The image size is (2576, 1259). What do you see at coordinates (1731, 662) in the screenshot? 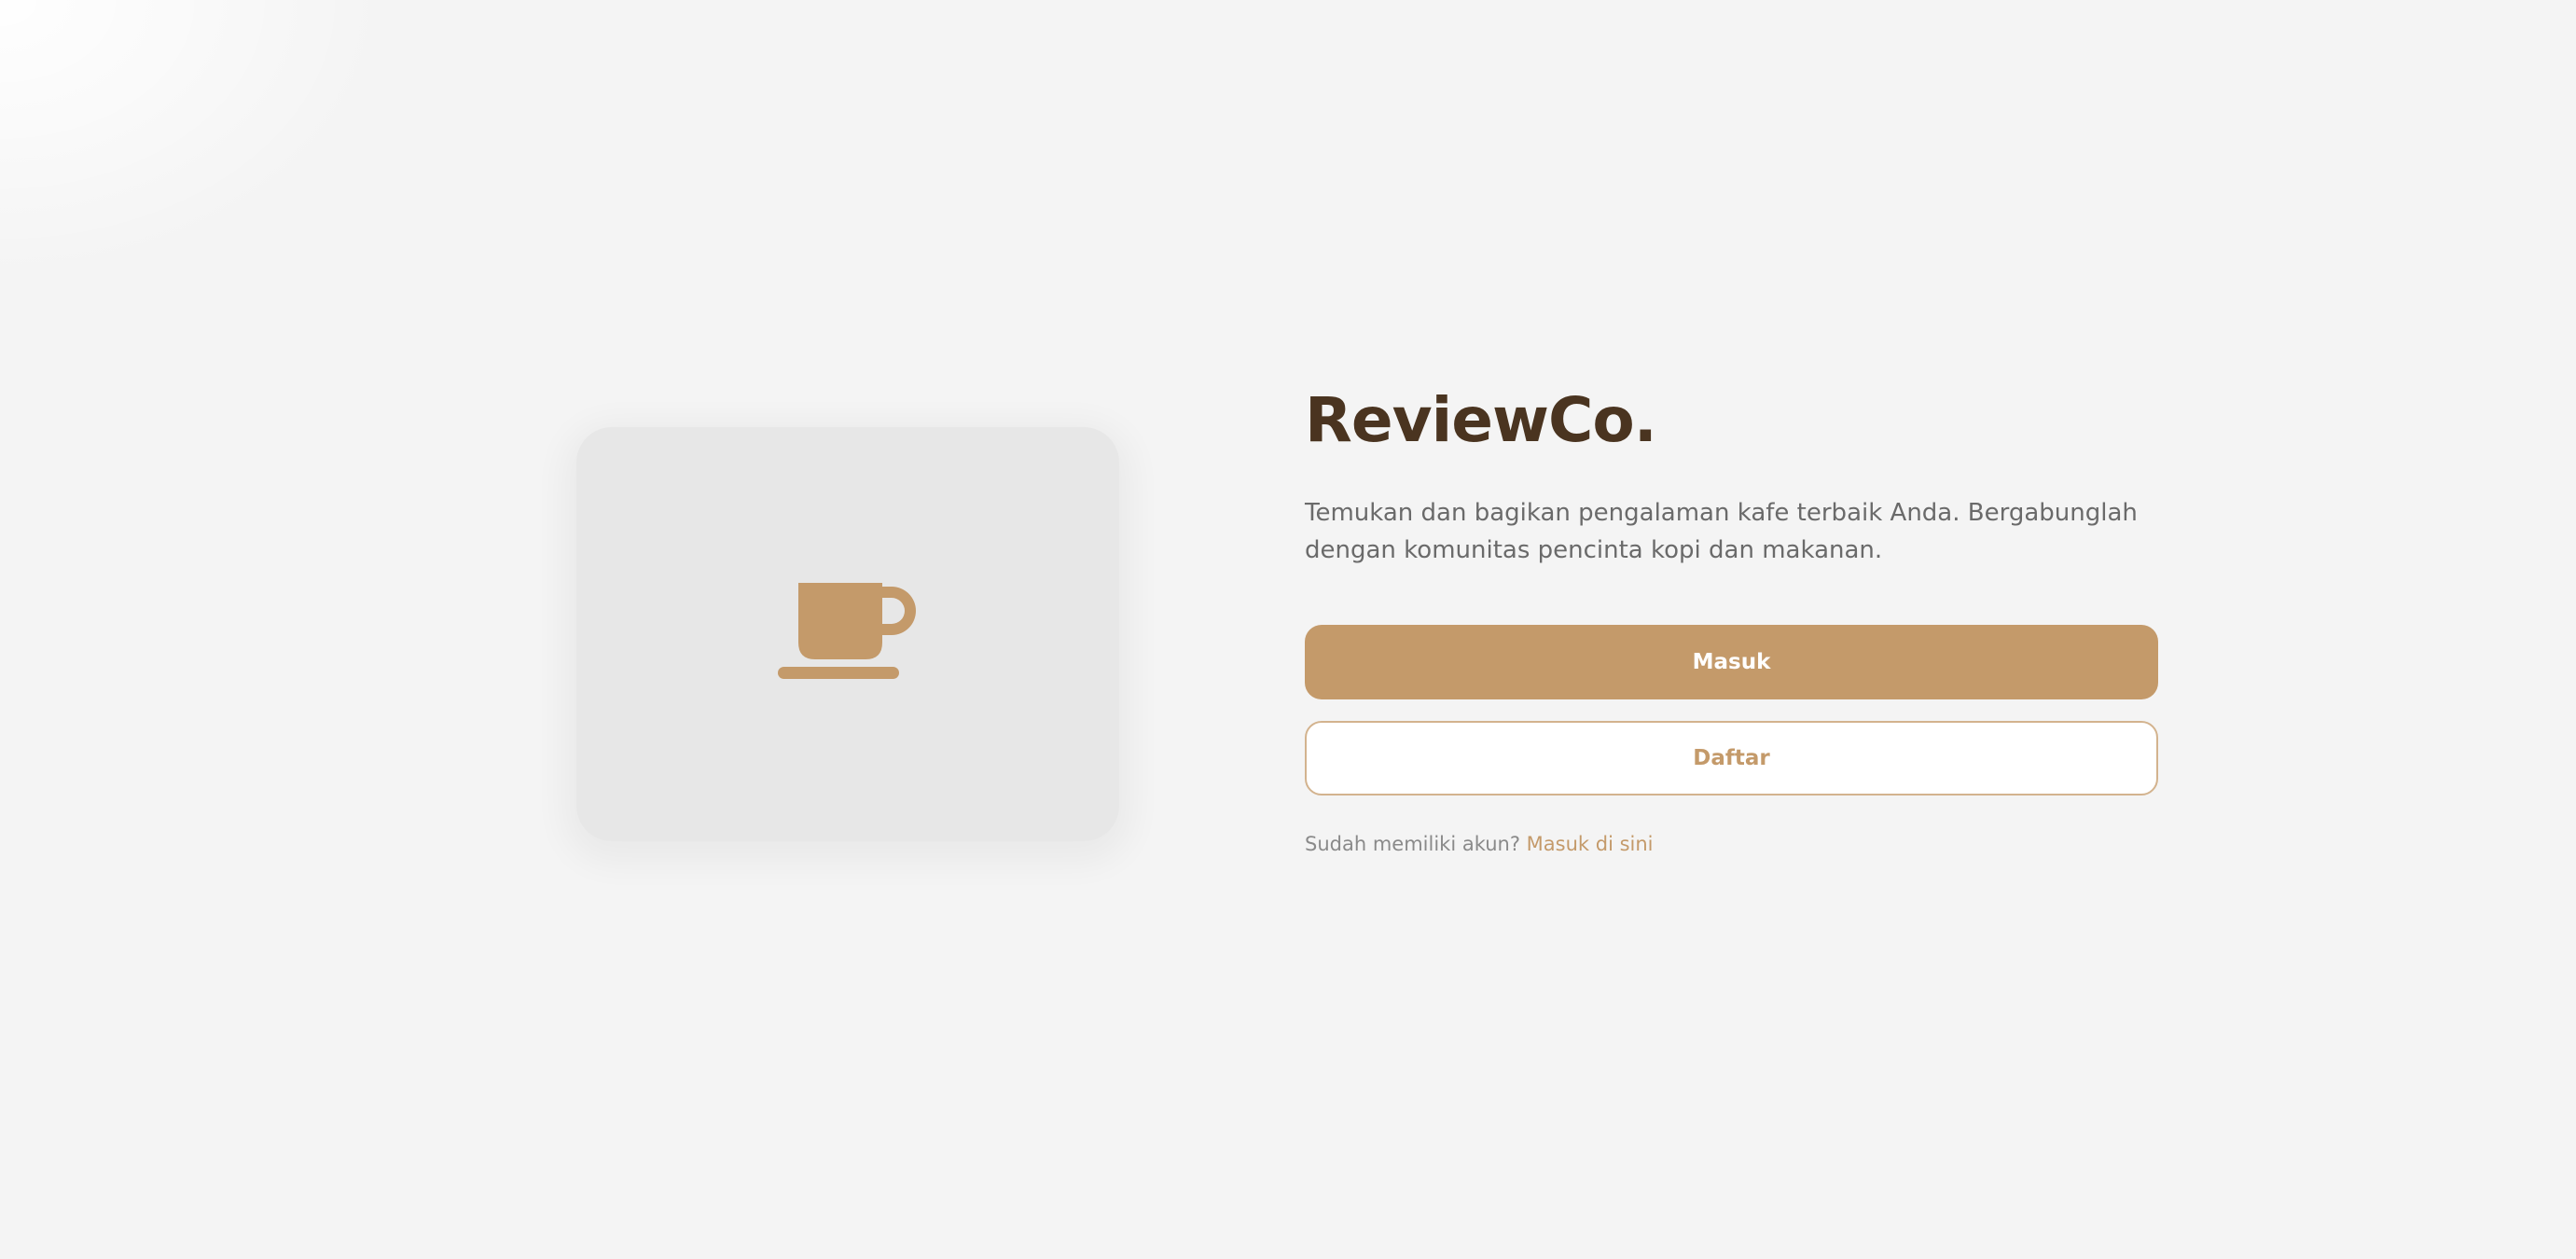
I see `login-button: Masuk` at bounding box center [1731, 662].